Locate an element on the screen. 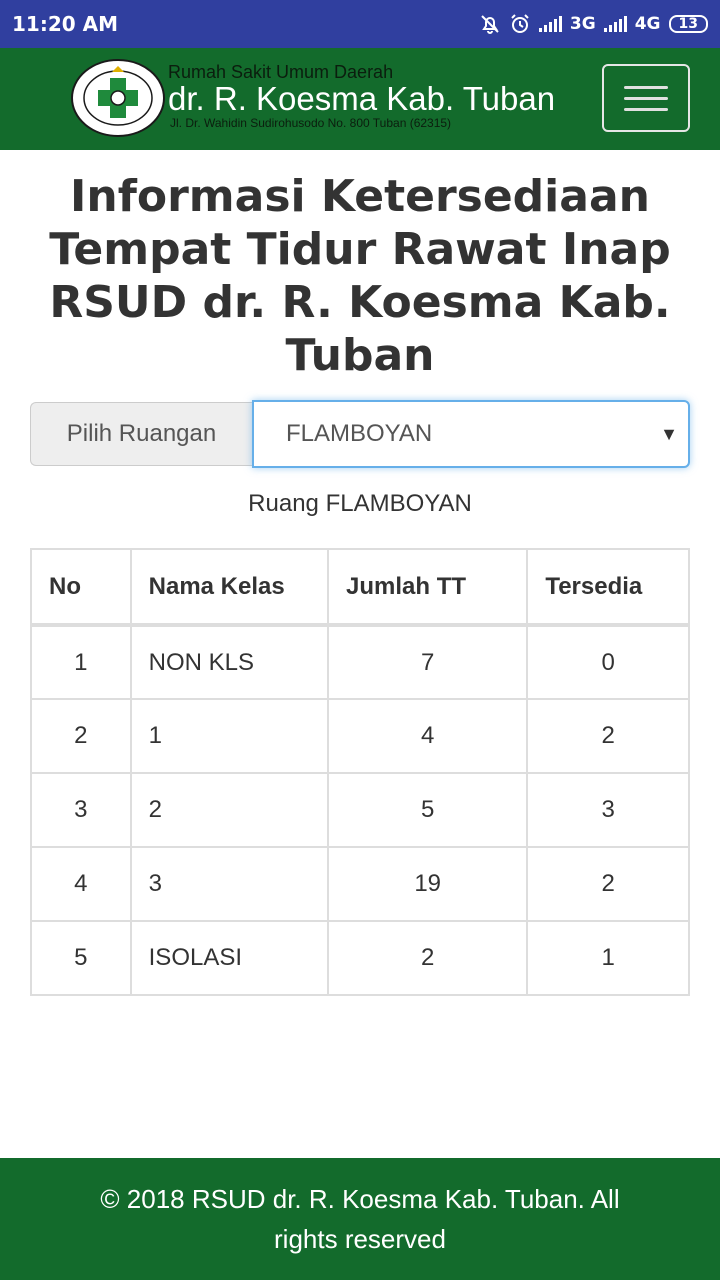 The height and width of the screenshot is (1280, 720). battery-icon: 13 is located at coordinates (688, 24).